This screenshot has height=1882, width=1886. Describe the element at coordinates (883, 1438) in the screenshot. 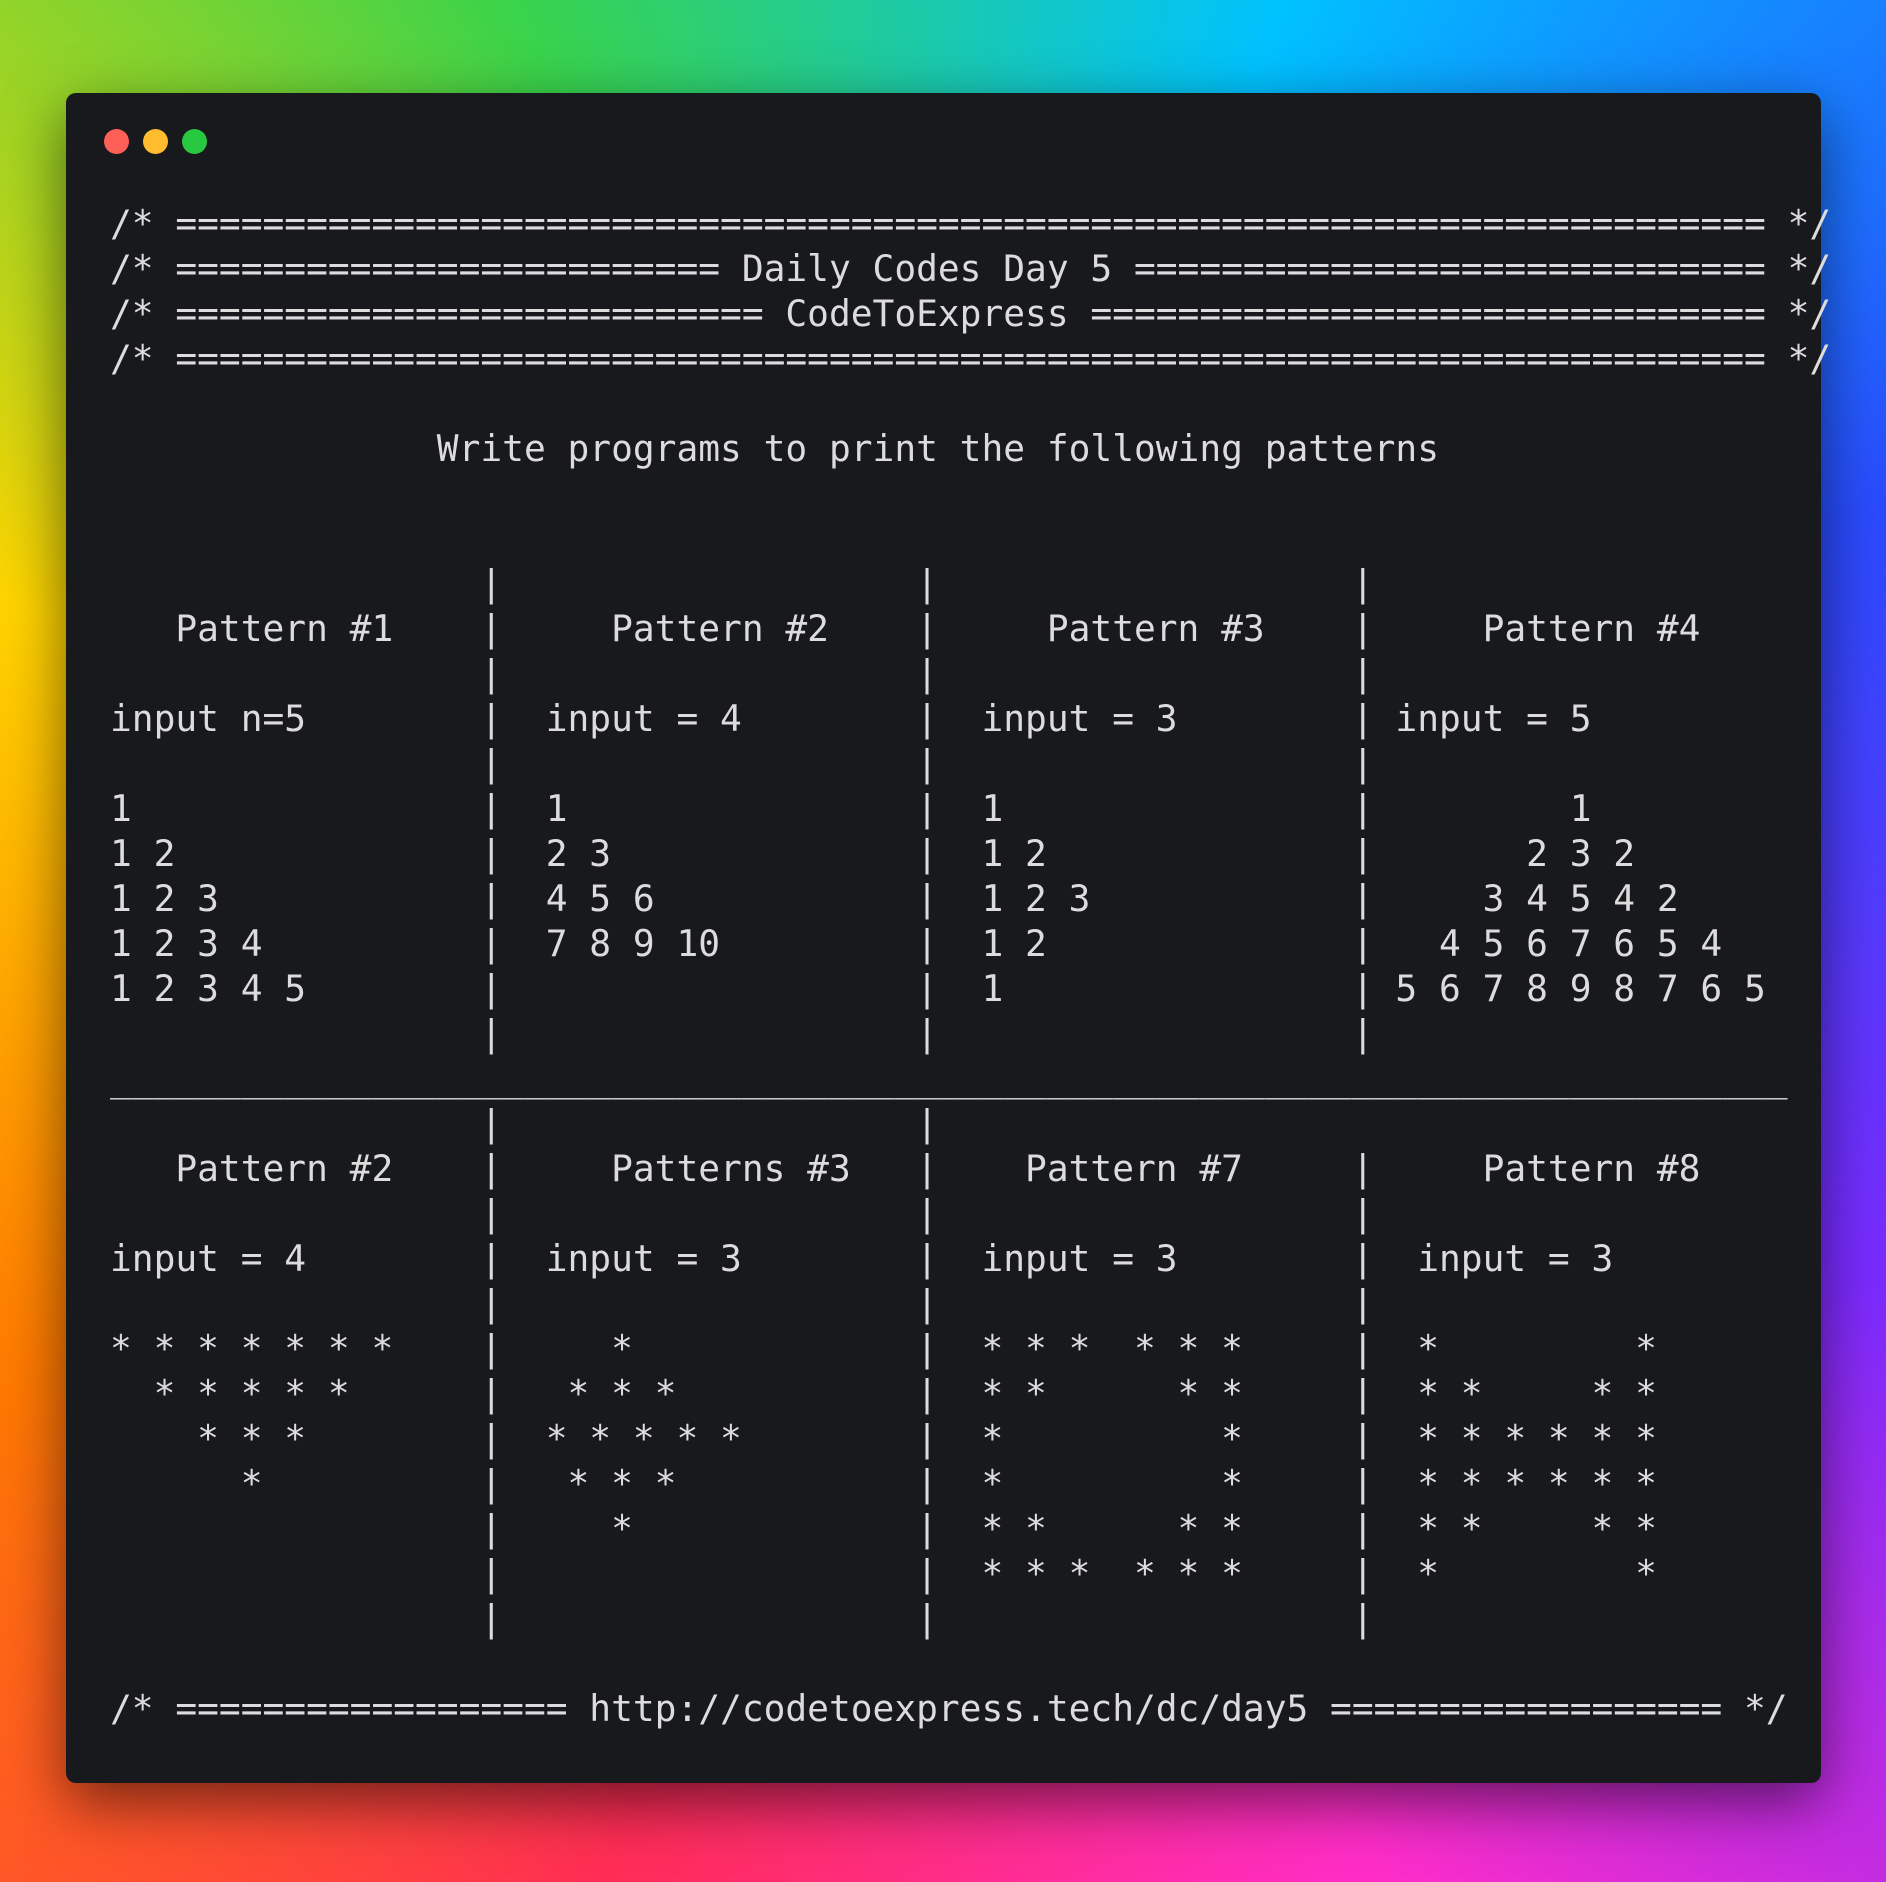

I see `code-line: * * * | * * * * * | * * | * * * * * *` at that location.